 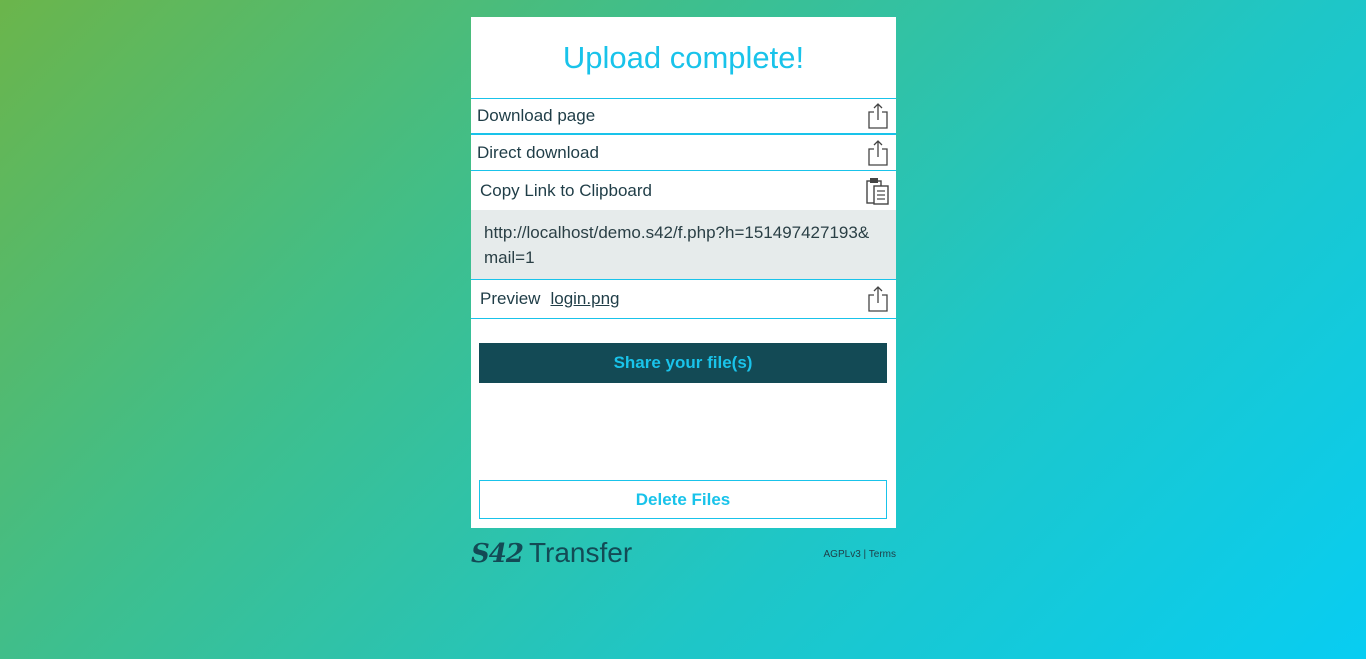 What do you see at coordinates (580, 552) in the screenshot?
I see `logo-text: Transfer` at bounding box center [580, 552].